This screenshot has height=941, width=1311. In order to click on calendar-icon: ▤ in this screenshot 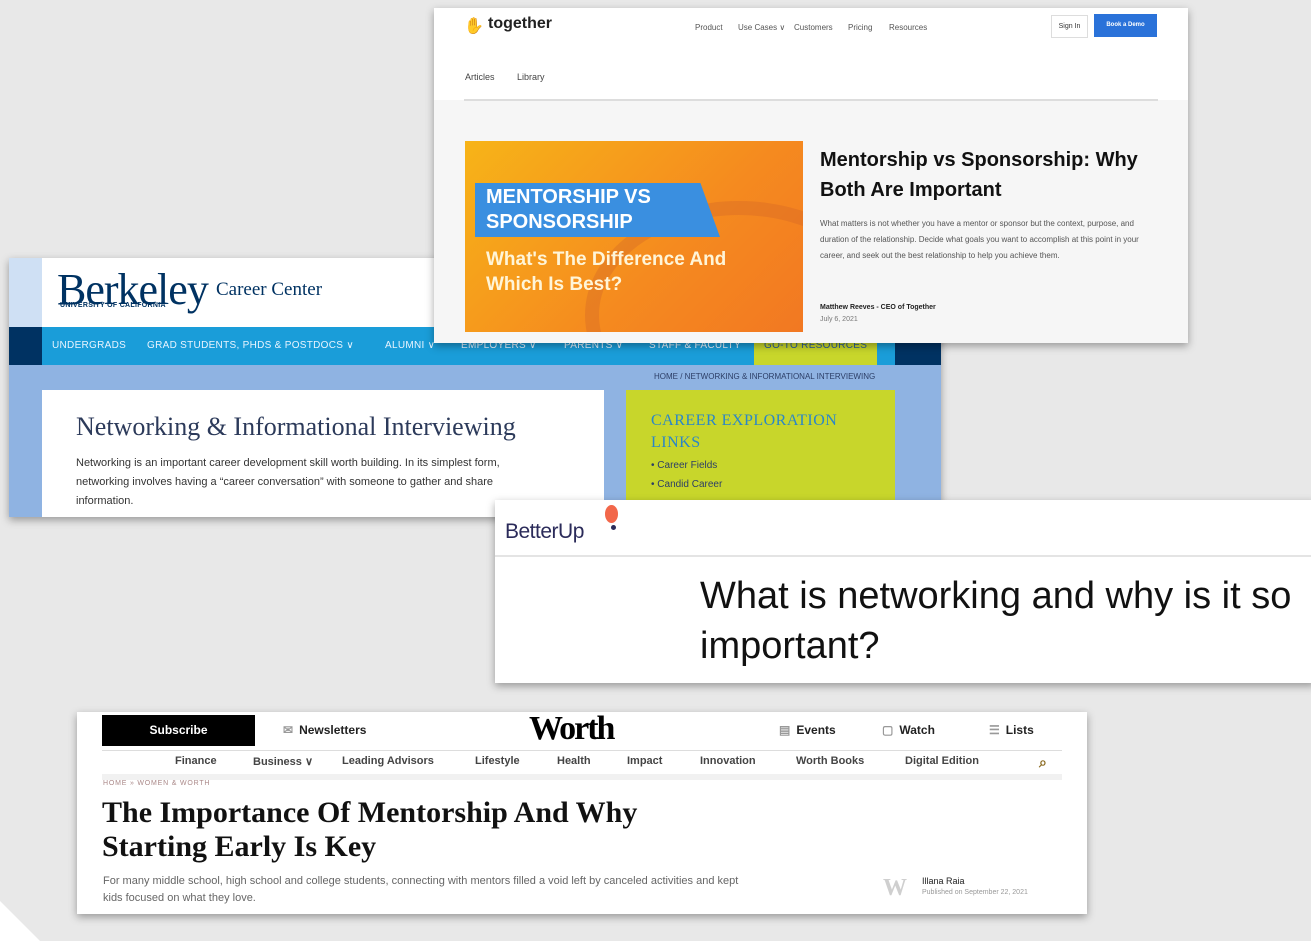, I will do `click(785, 730)`.